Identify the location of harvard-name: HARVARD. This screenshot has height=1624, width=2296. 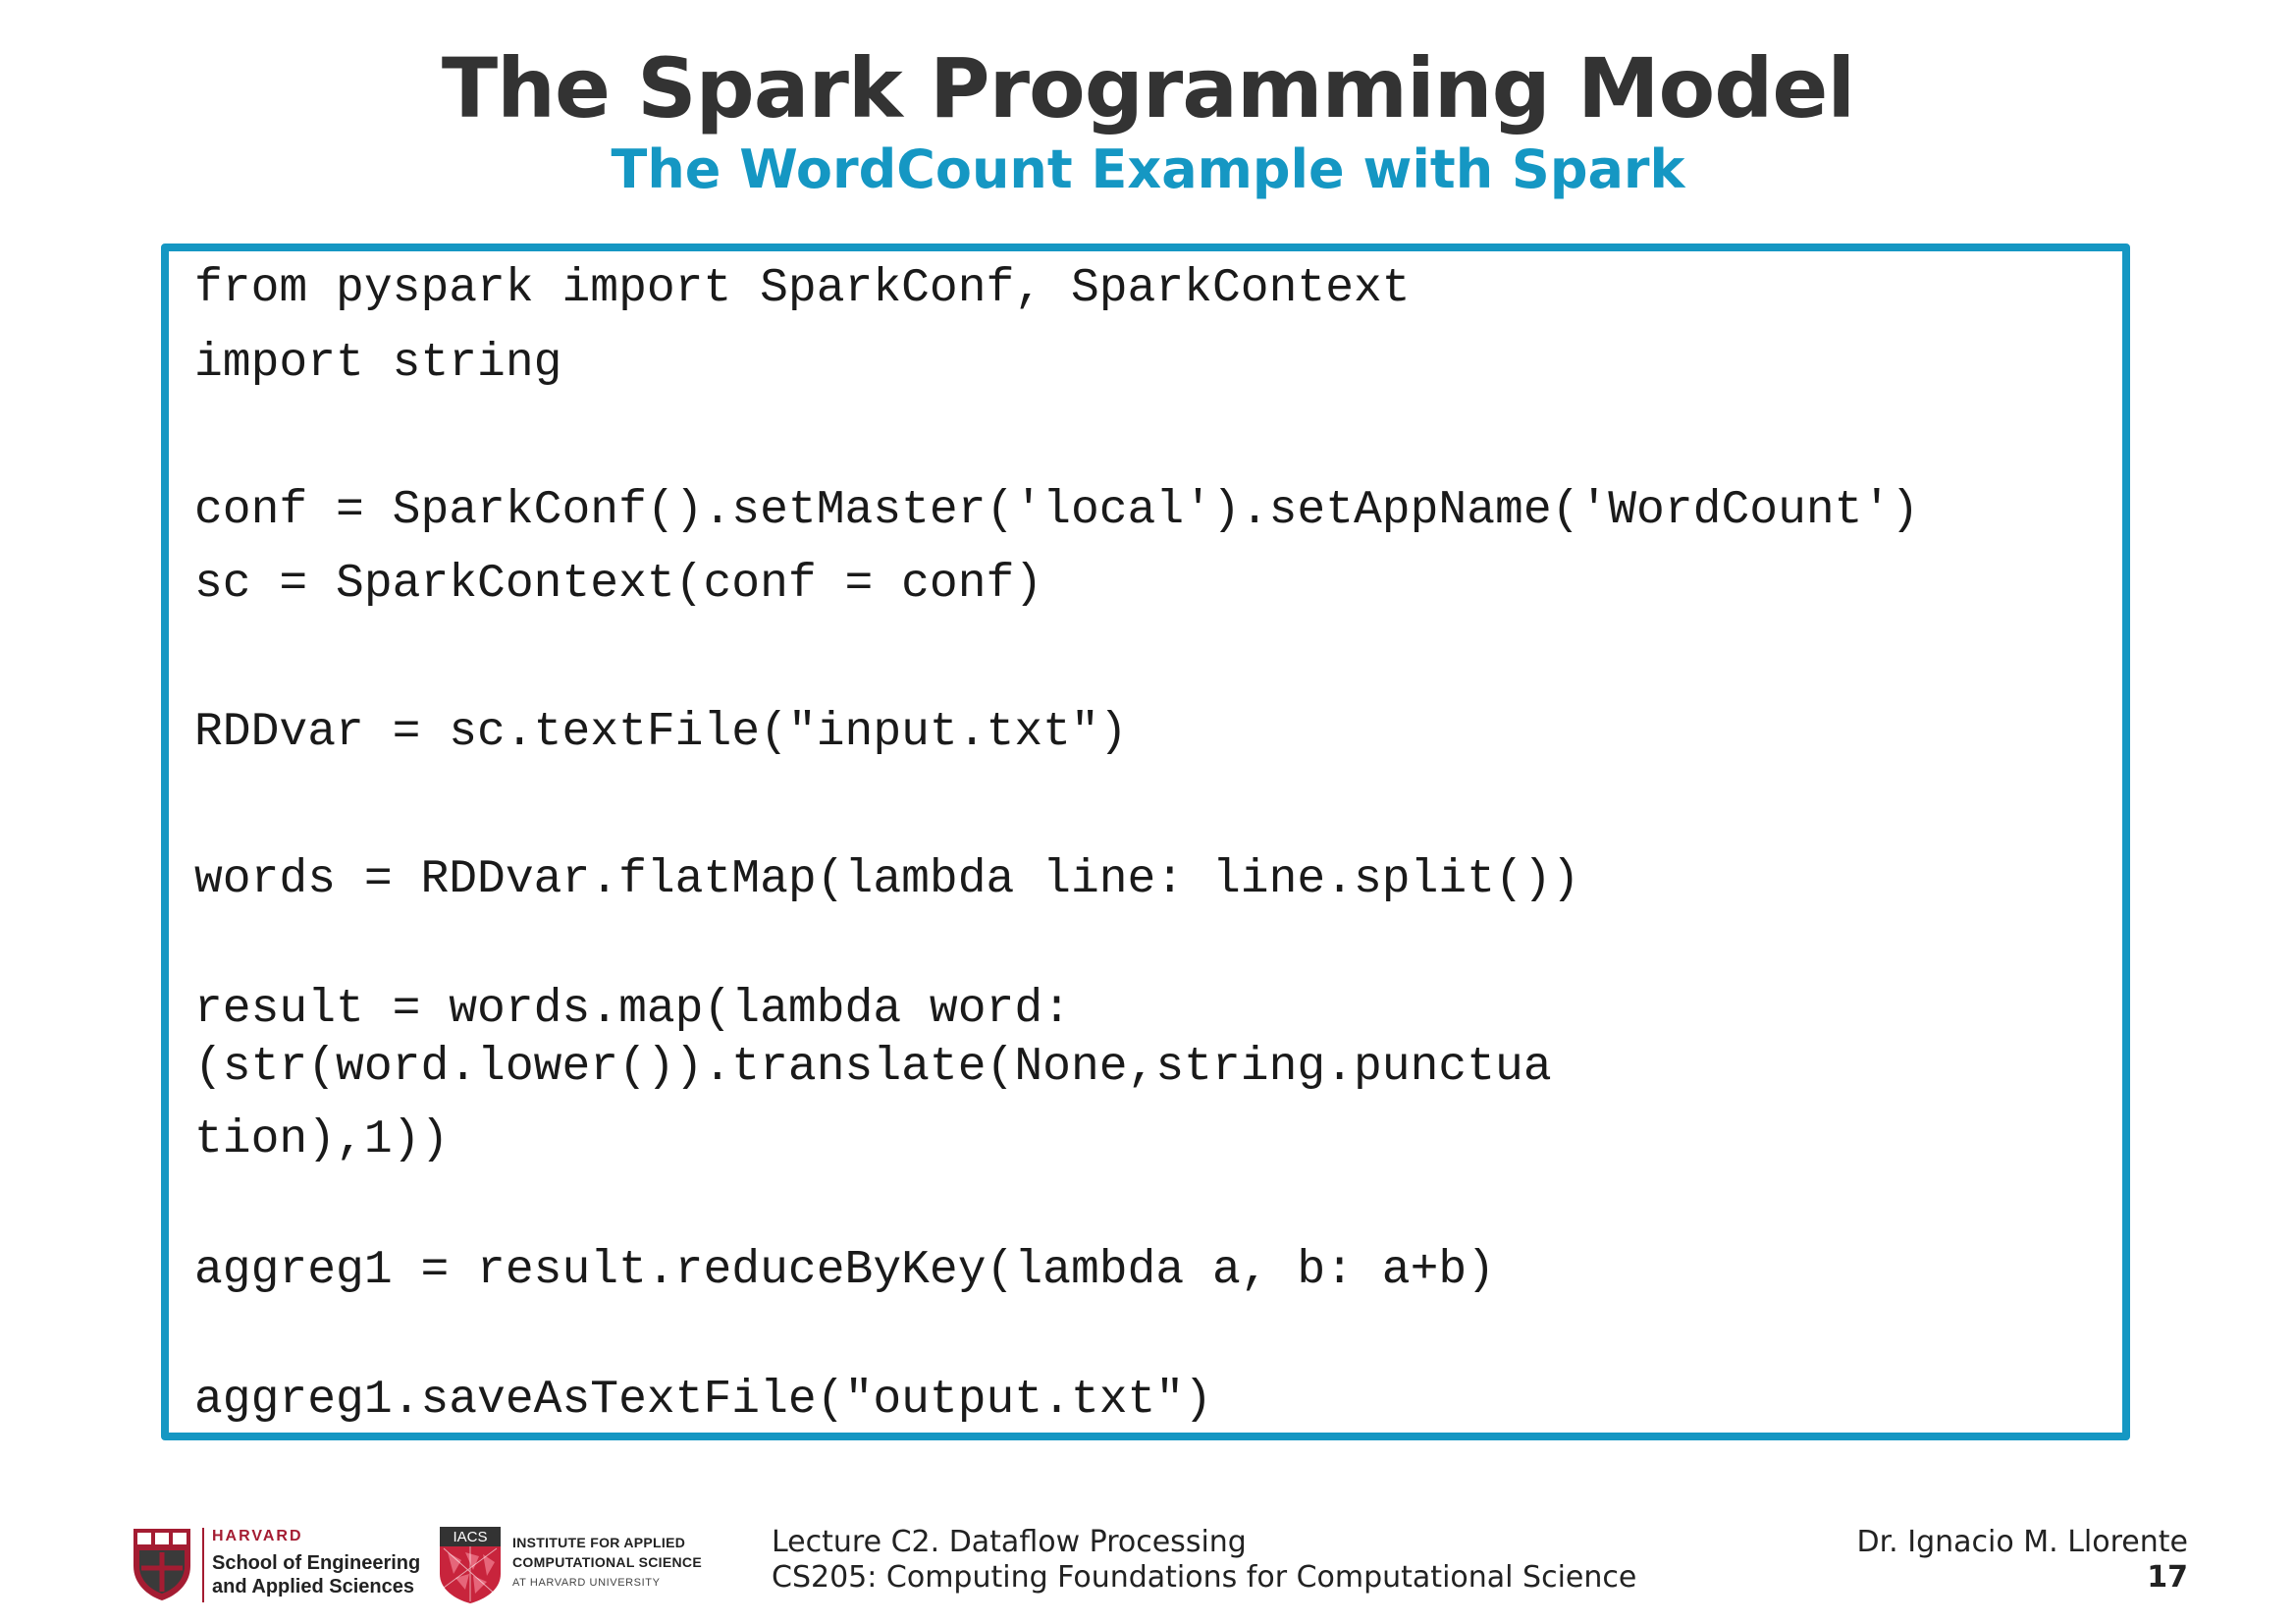
(257, 1536).